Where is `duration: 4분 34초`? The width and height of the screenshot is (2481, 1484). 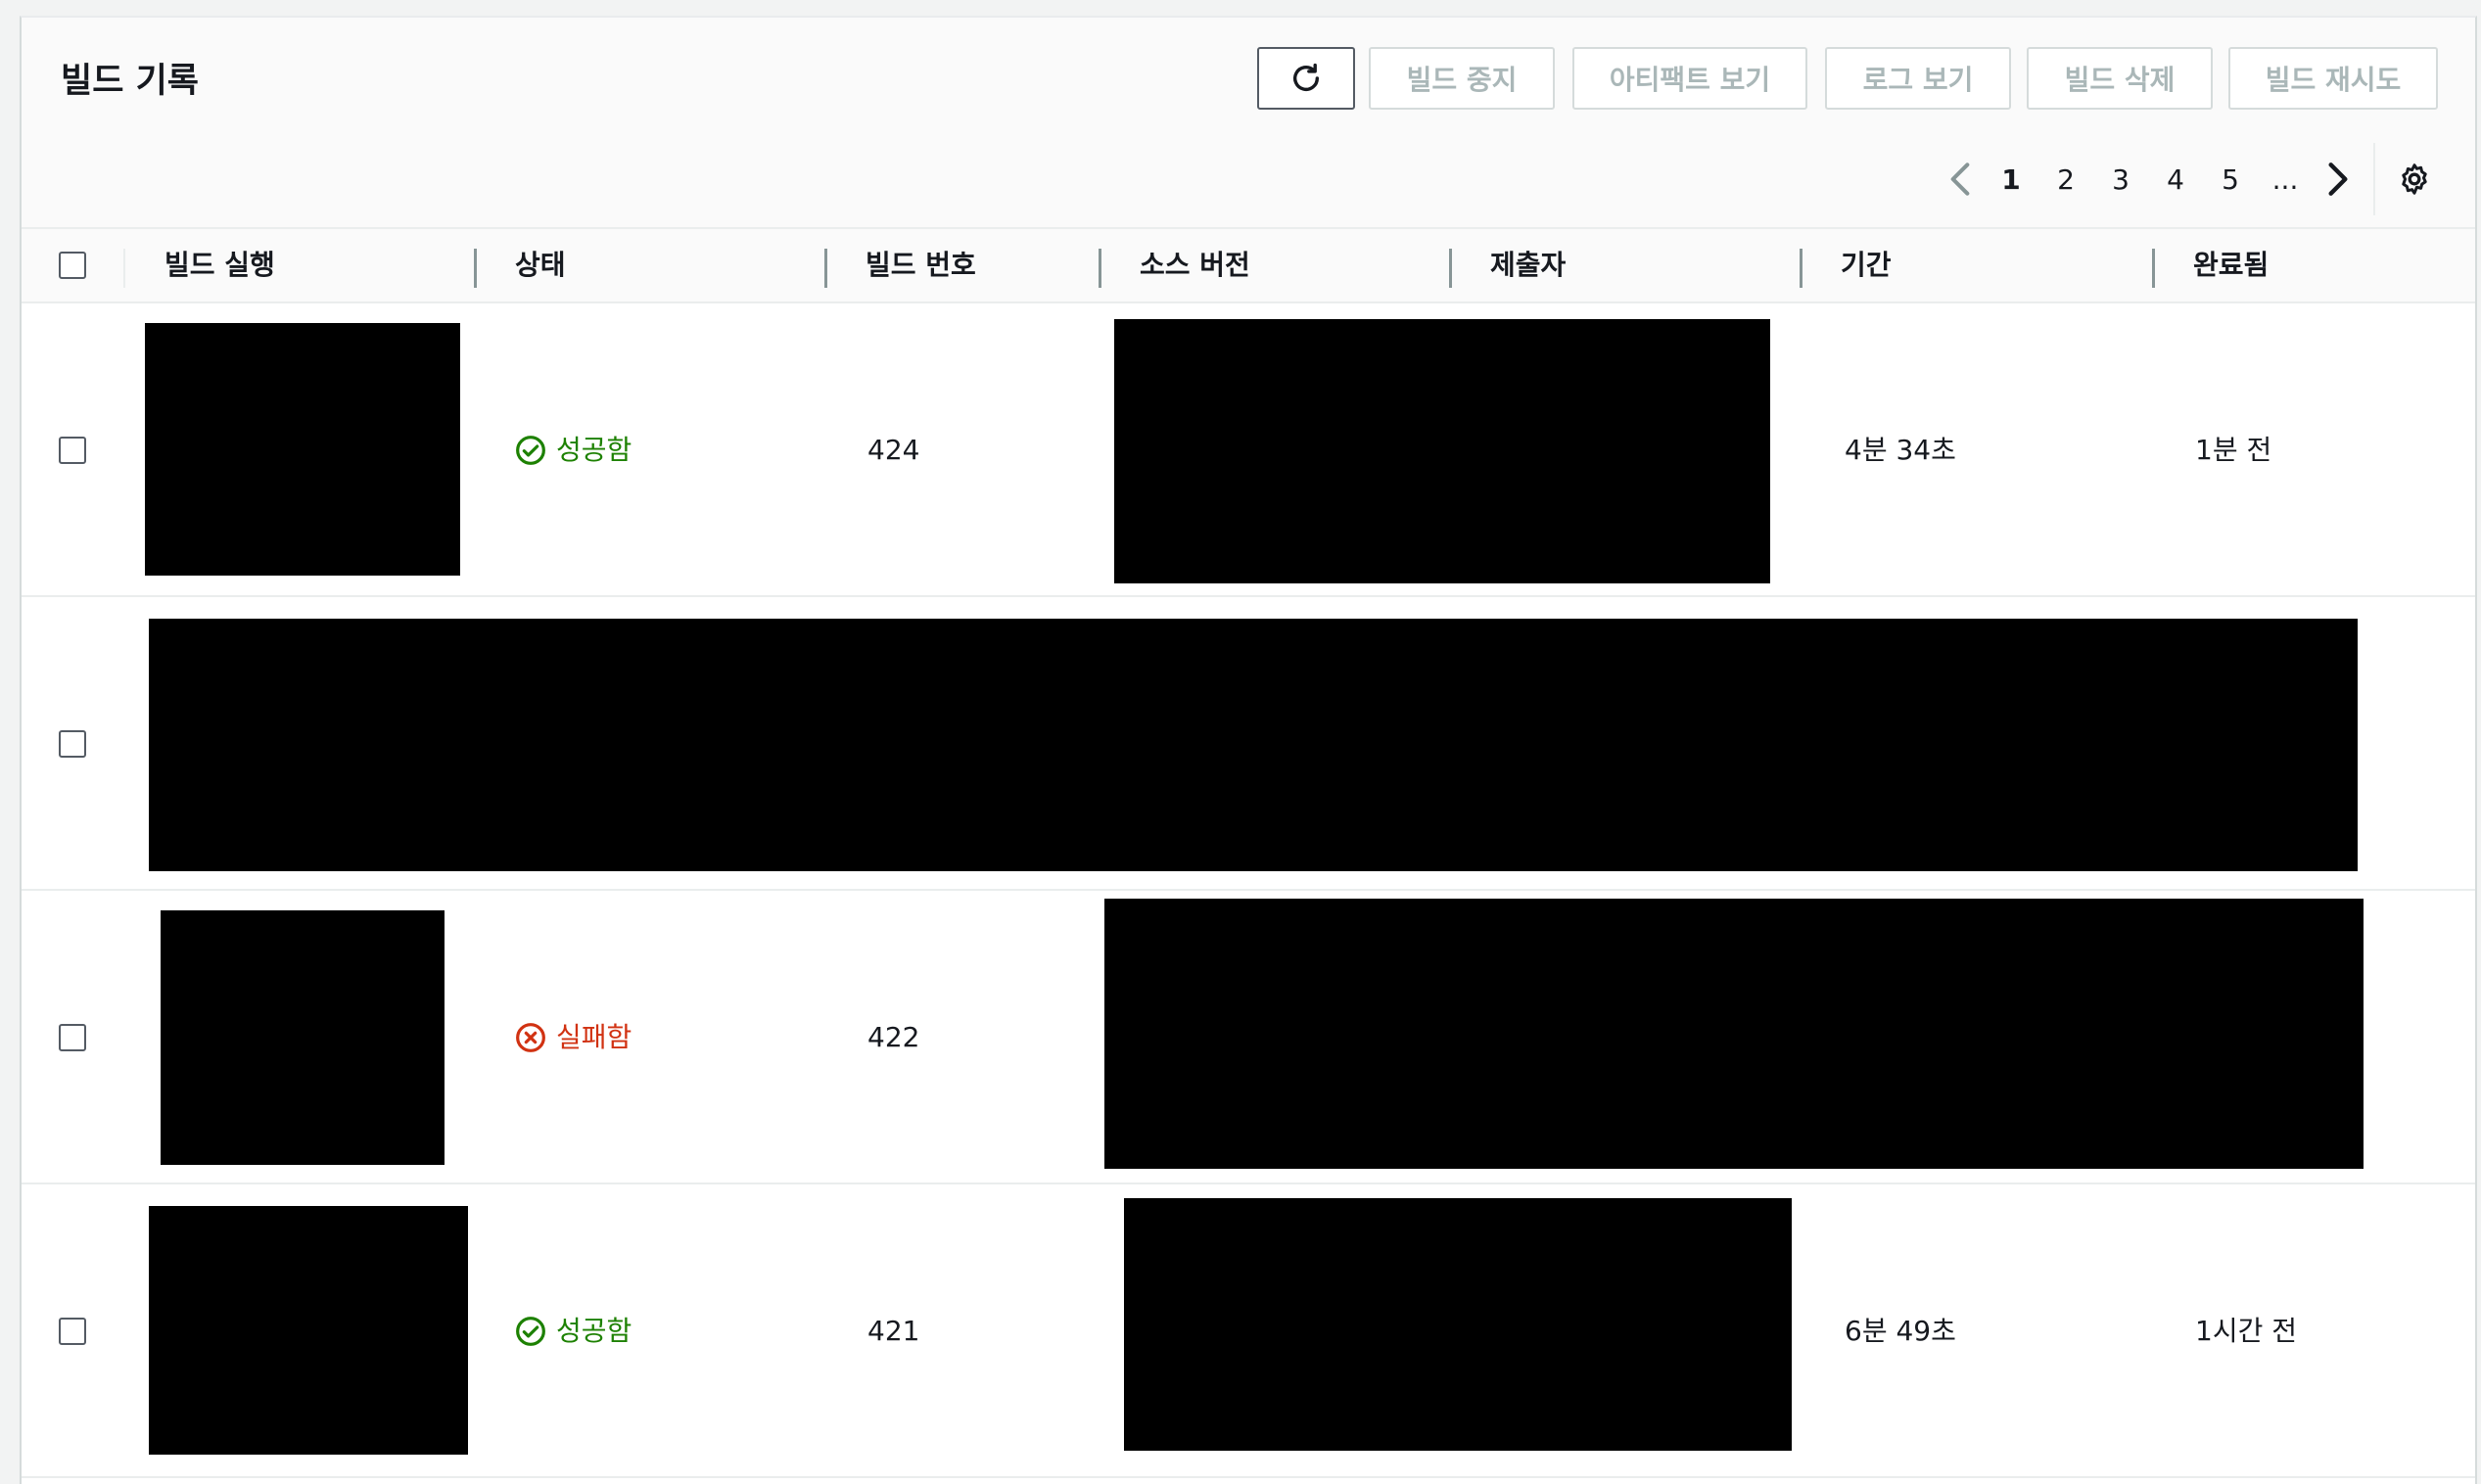
duration: 4분 34초 is located at coordinates (1901, 450).